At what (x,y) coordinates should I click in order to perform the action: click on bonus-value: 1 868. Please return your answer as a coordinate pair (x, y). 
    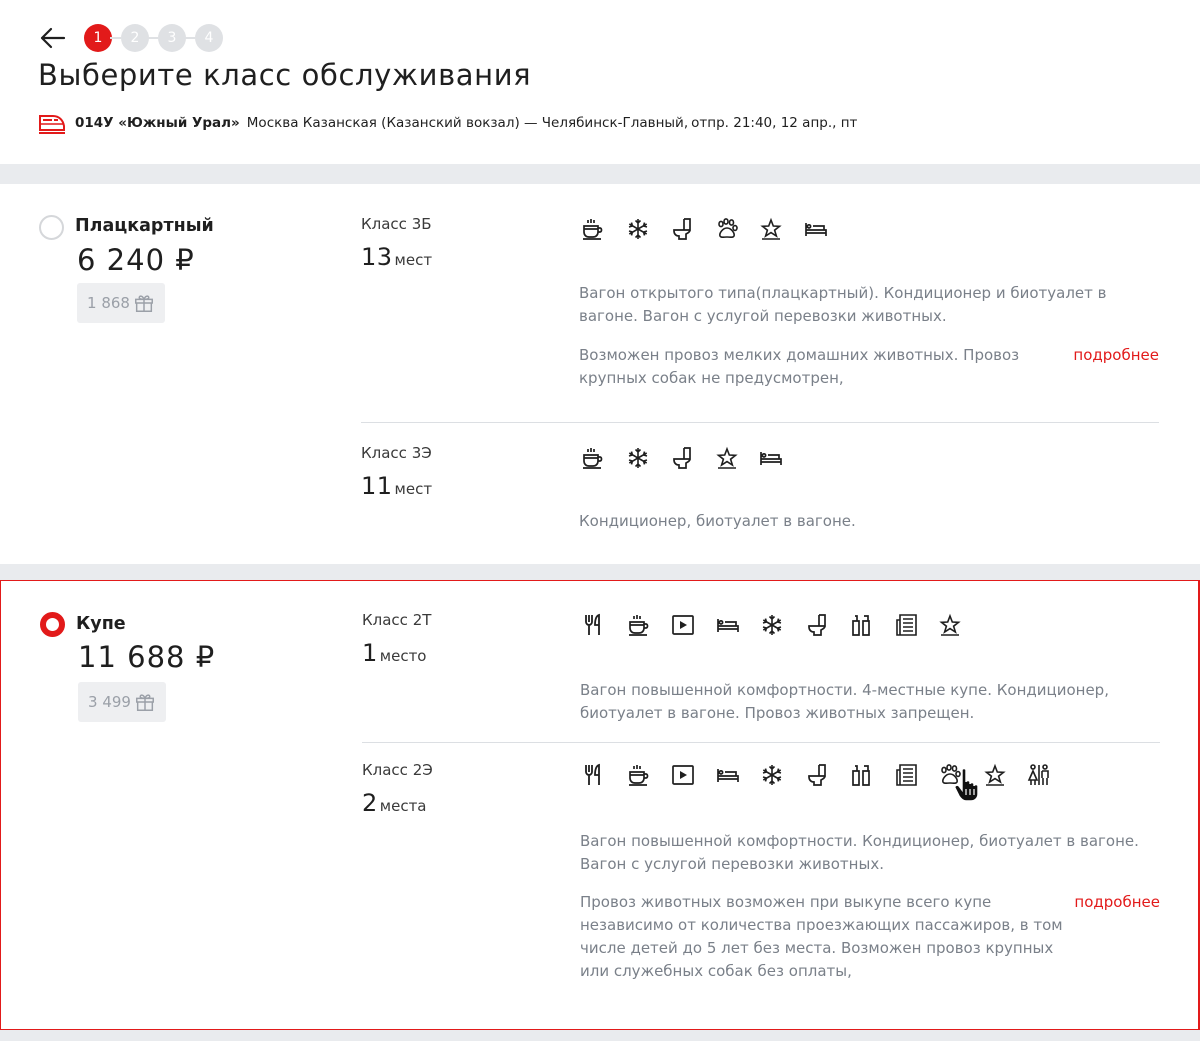
    Looking at the image, I should click on (108, 303).